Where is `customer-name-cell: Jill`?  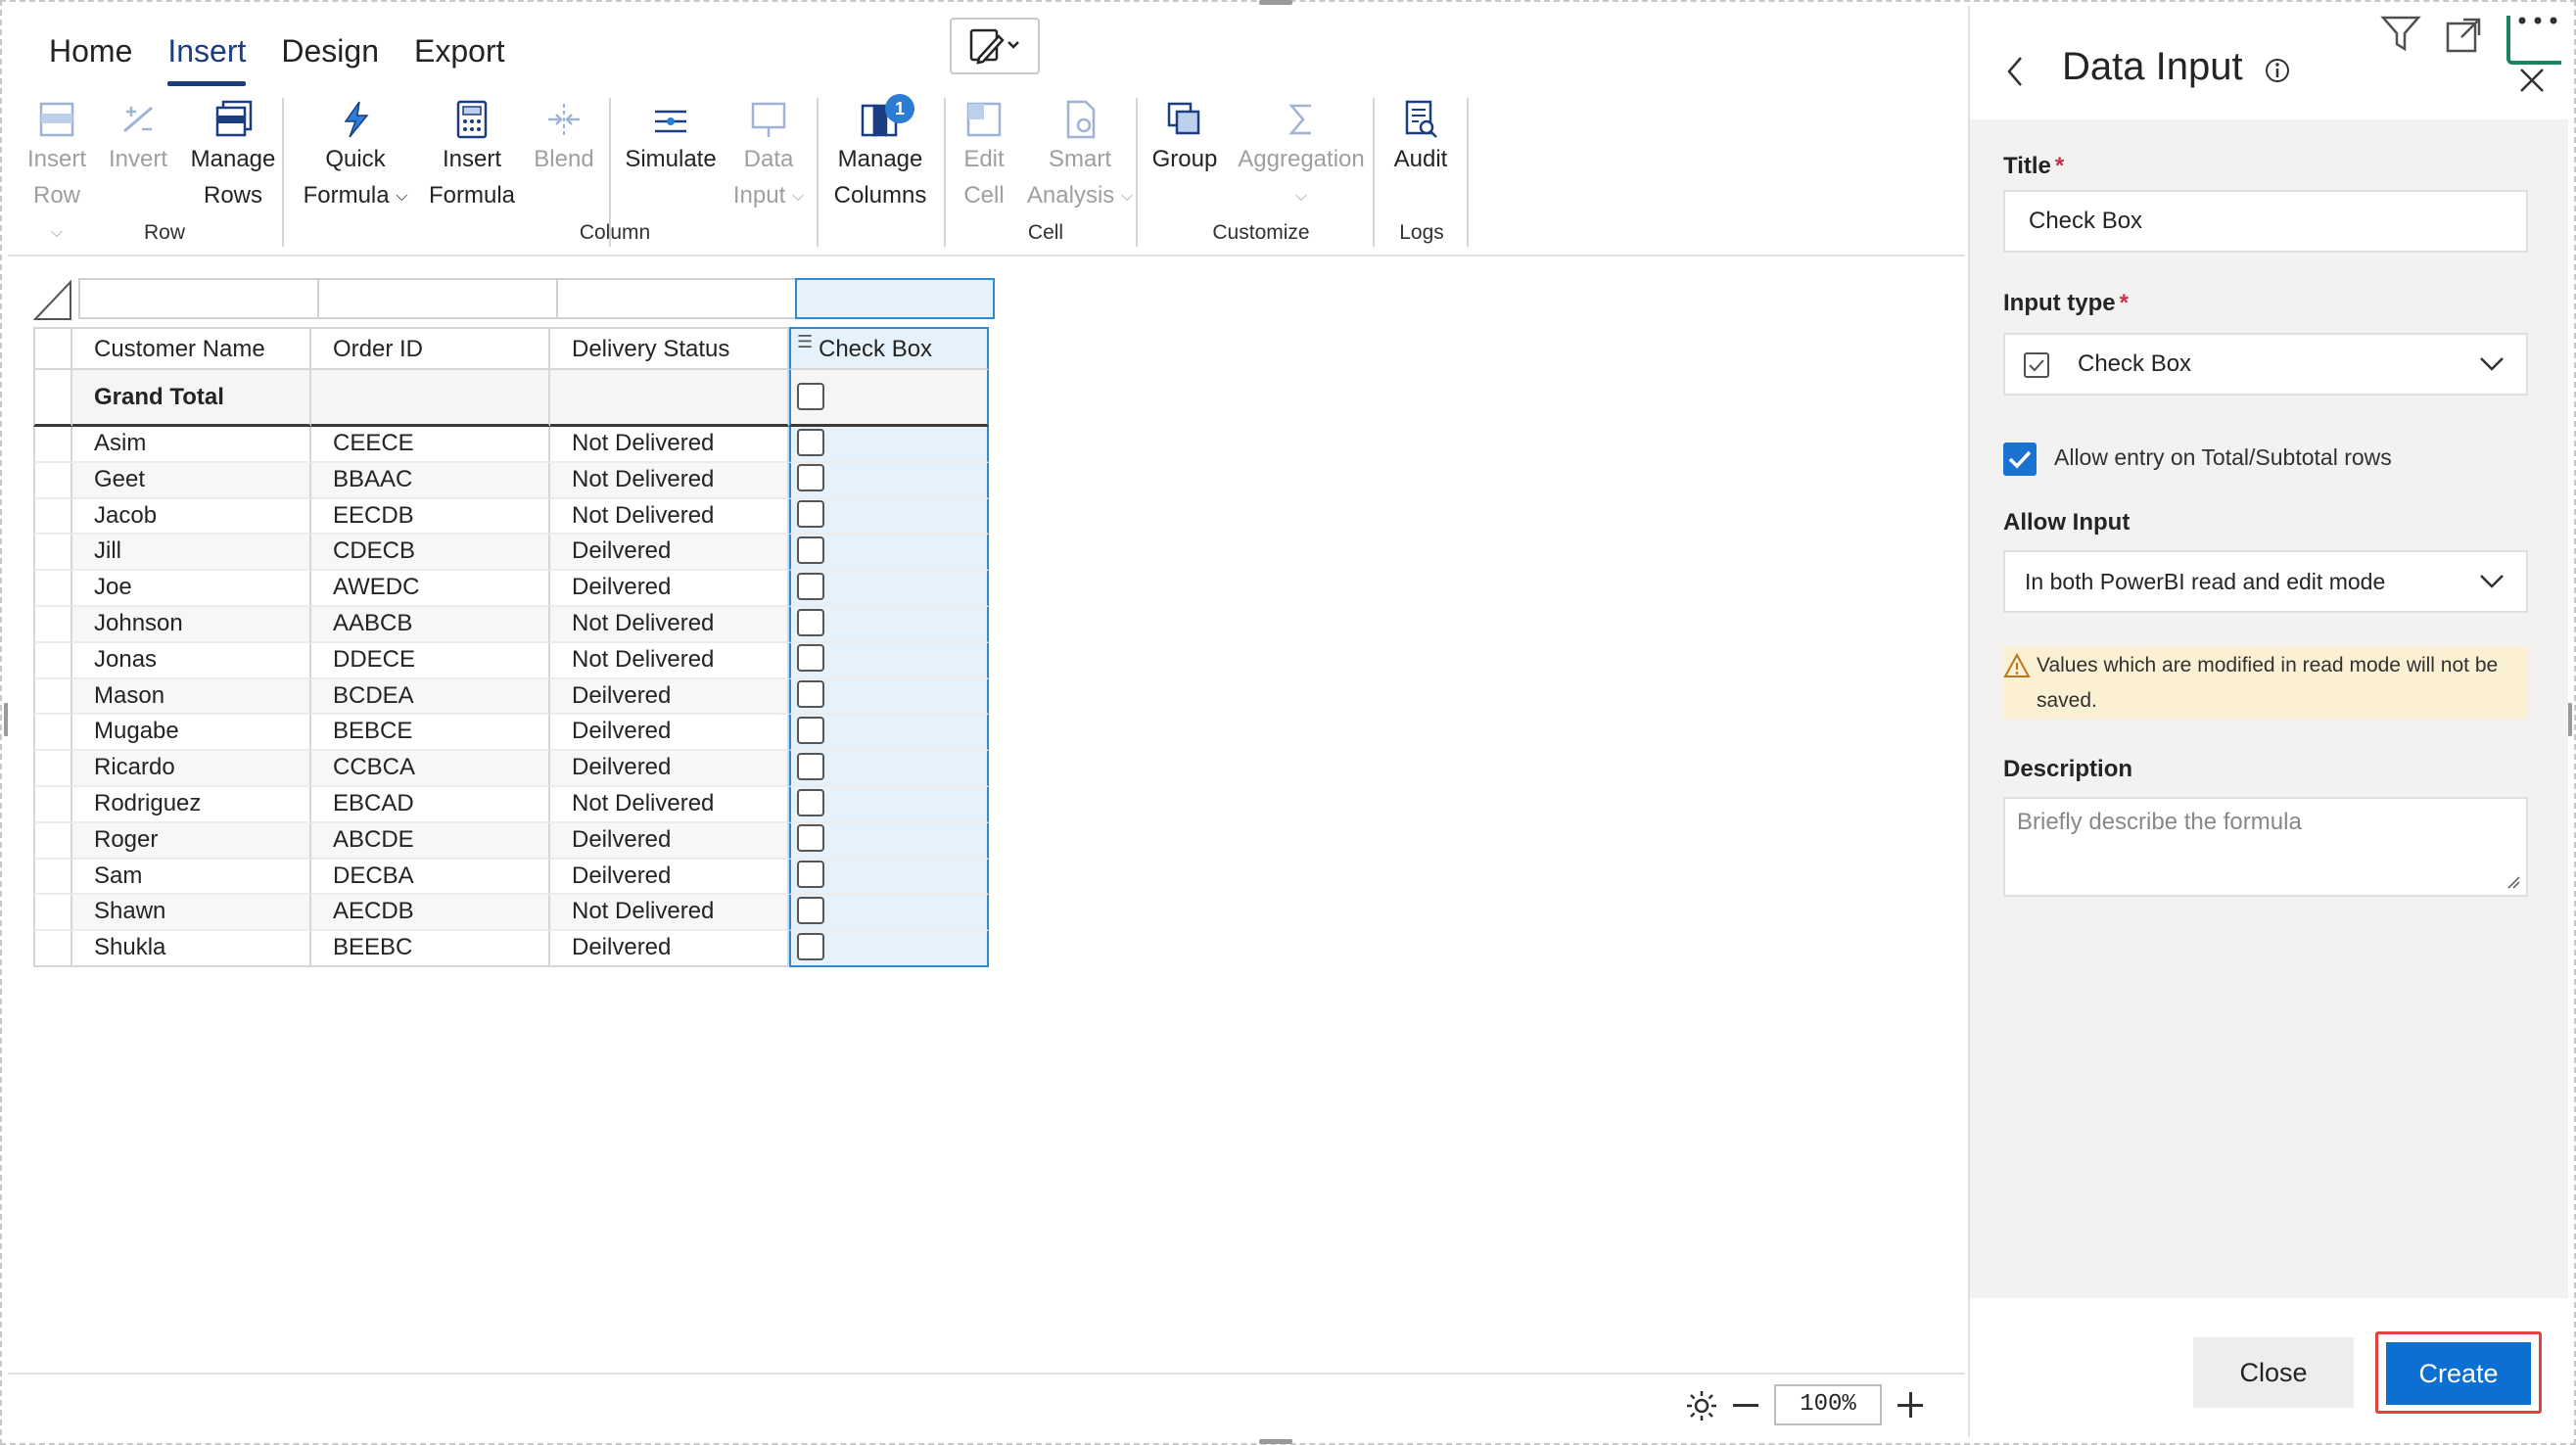
customer-name-cell: Jill is located at coordinates (191, 553).